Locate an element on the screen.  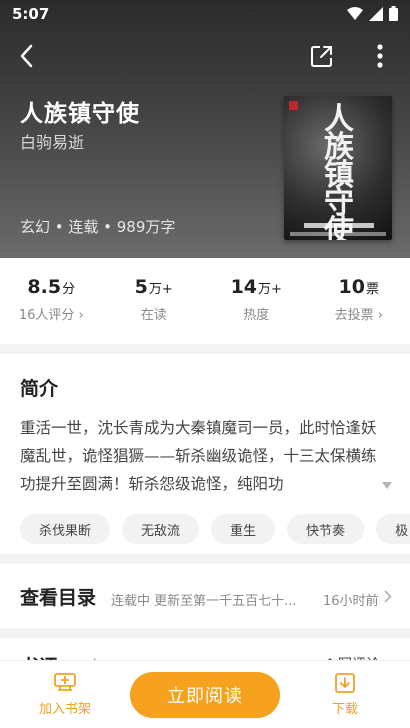
chevron-right-icon is located at coordinates (388, 596).